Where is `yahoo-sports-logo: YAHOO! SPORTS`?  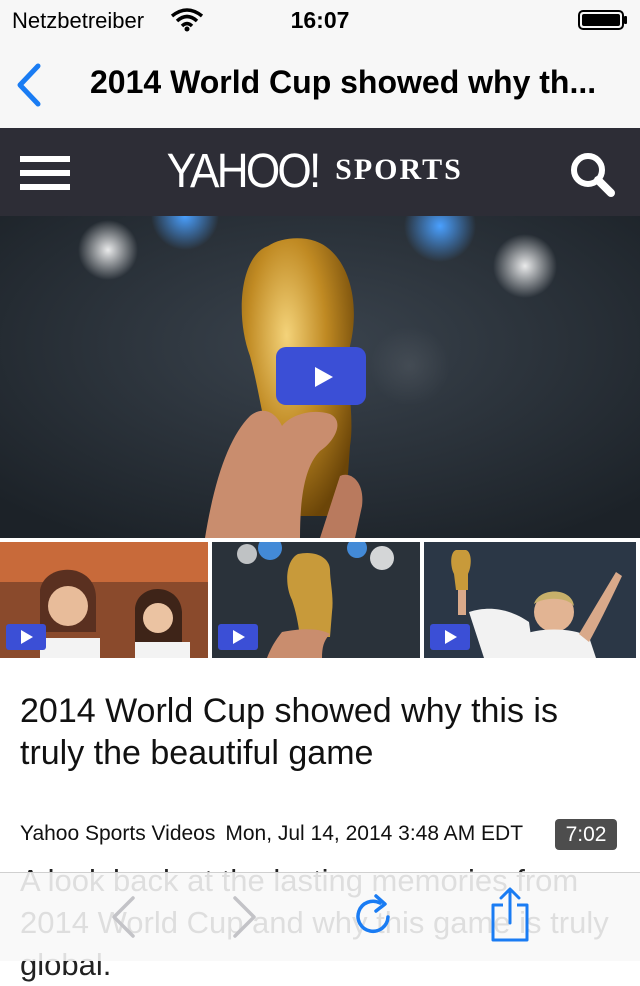 yahoo-sports-logo: YAHOO! SPORTS is located at coordinates (311, 172).